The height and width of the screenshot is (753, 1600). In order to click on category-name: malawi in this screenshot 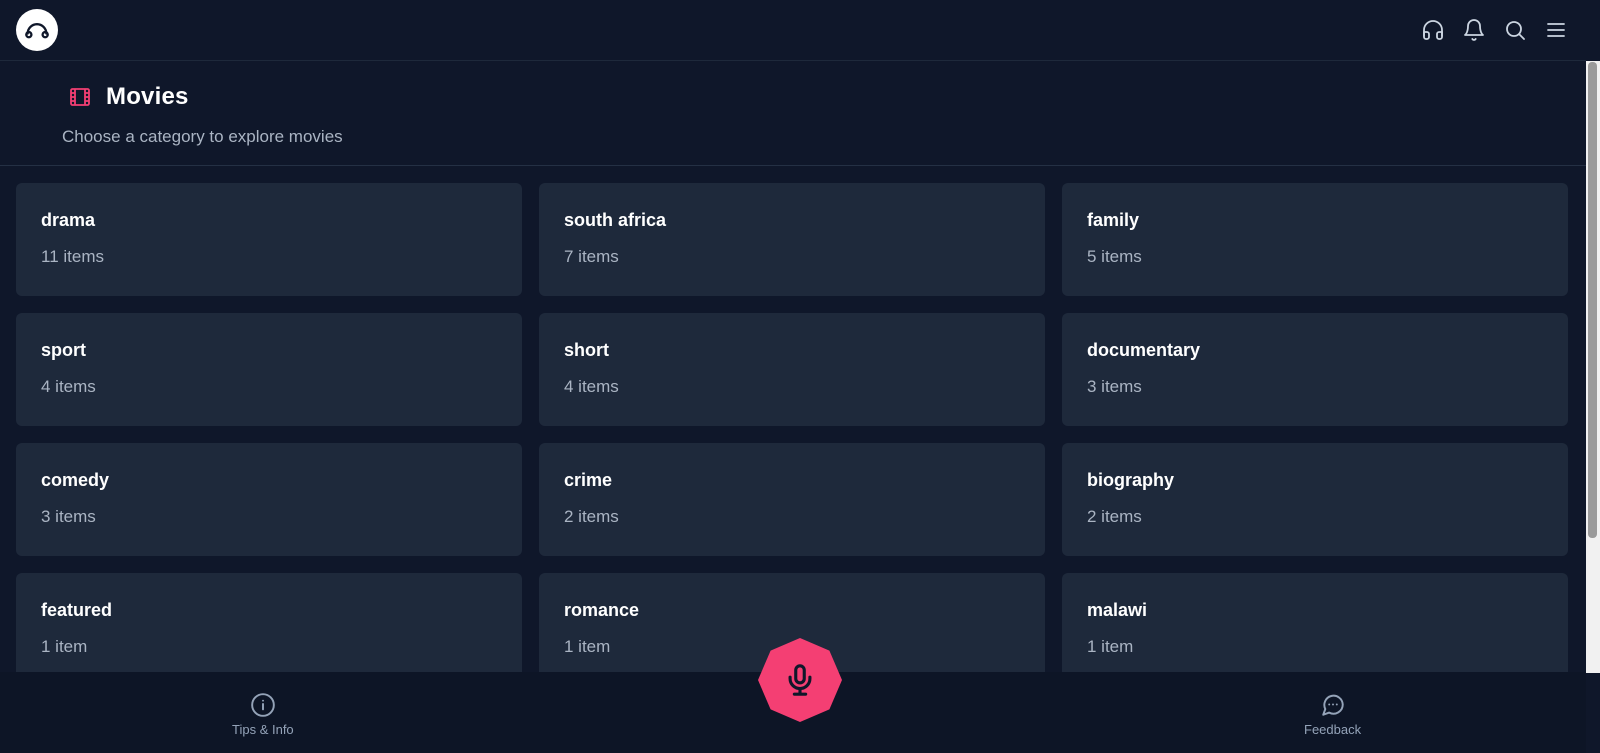, I will do `click(1117, 610)`.